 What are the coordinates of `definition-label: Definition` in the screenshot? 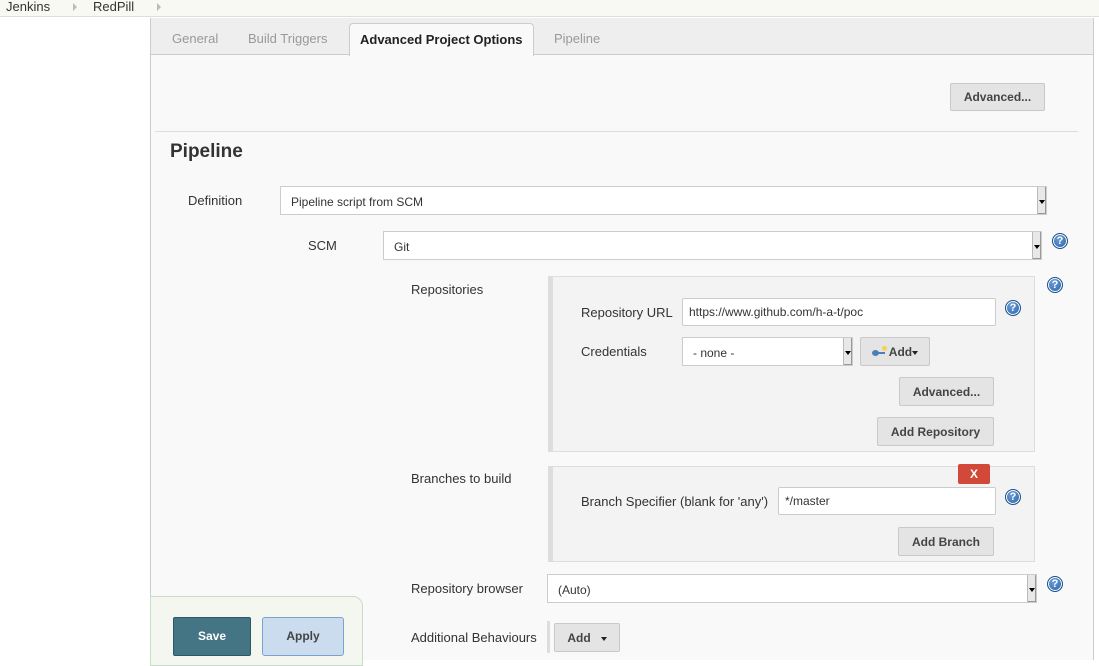 It's located at (215, 200).